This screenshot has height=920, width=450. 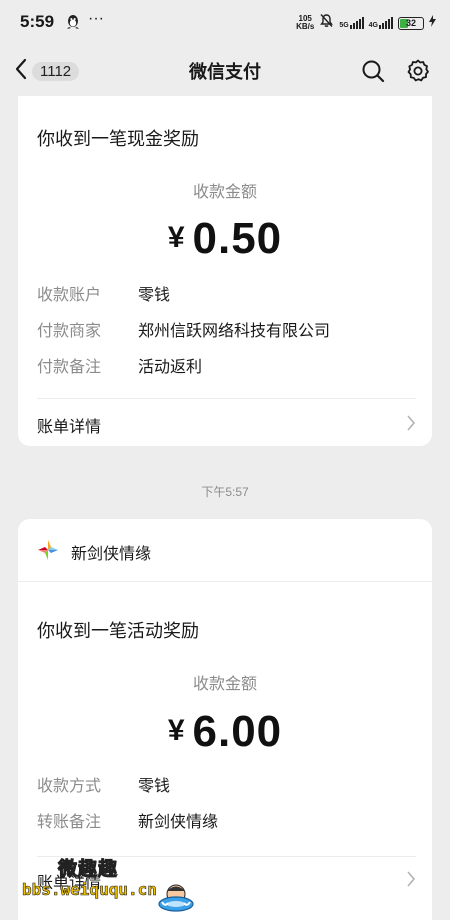 I want to click on watermark: 微趣趣 bbs.weiququ.cn, so click(x=105, y=879).